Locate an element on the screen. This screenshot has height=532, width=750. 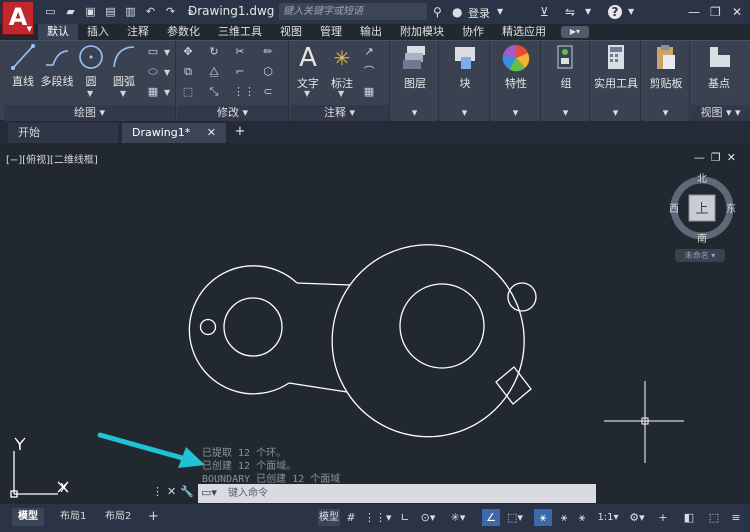
ortho-icon: ∟ is located at coordinates (405, 517).